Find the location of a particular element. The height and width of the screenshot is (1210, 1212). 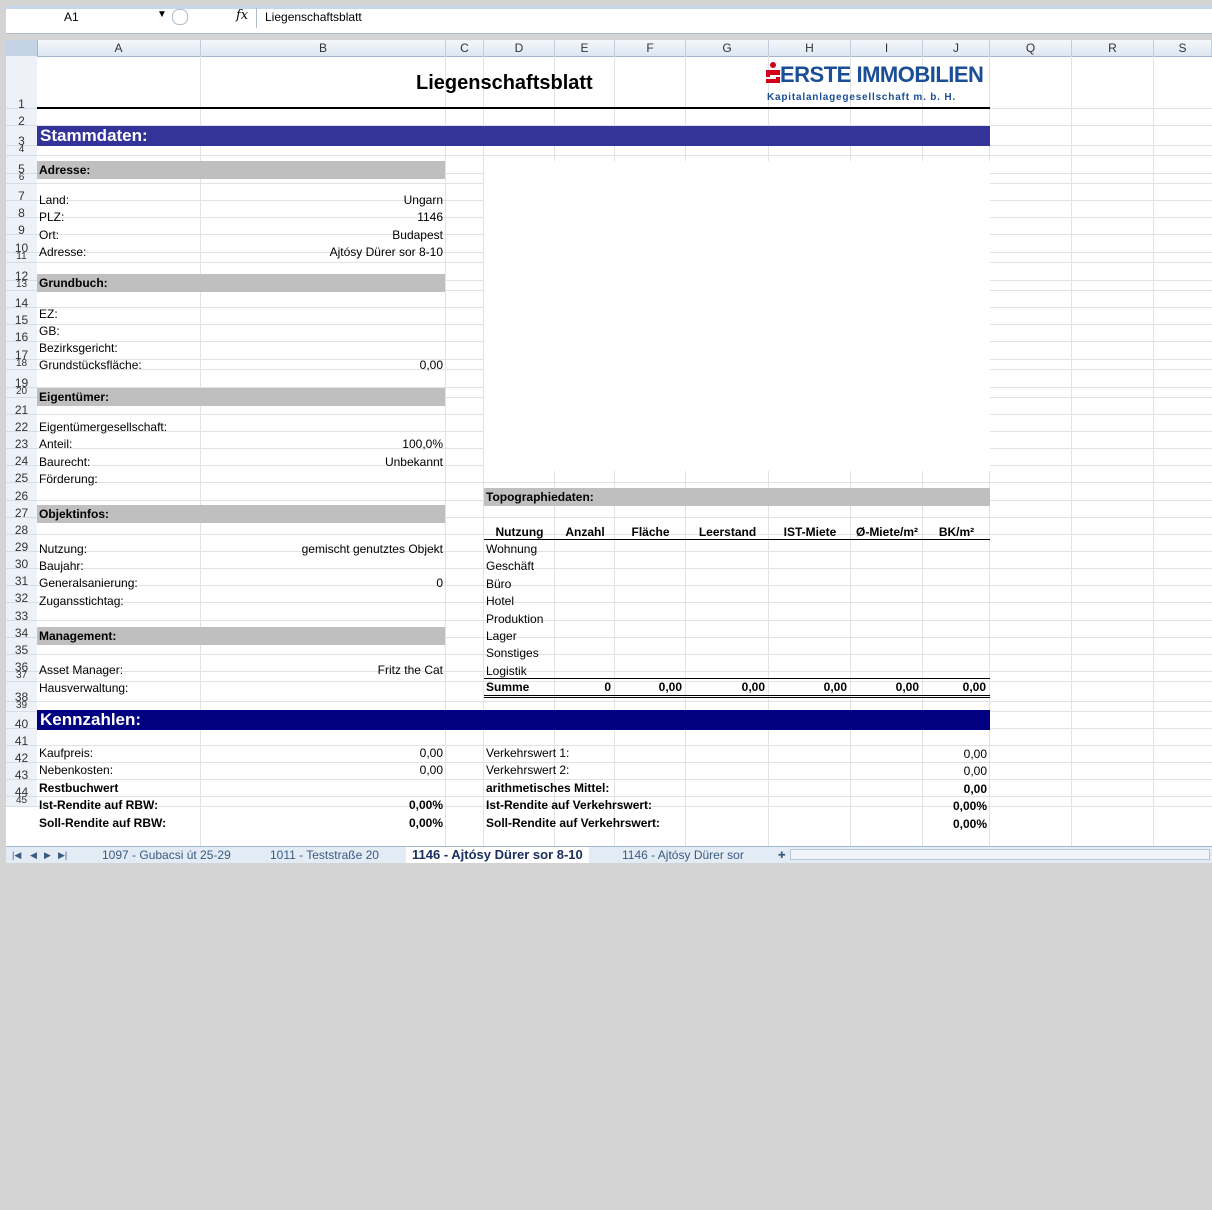

image-placeholder is located at coordinates (737, 316).